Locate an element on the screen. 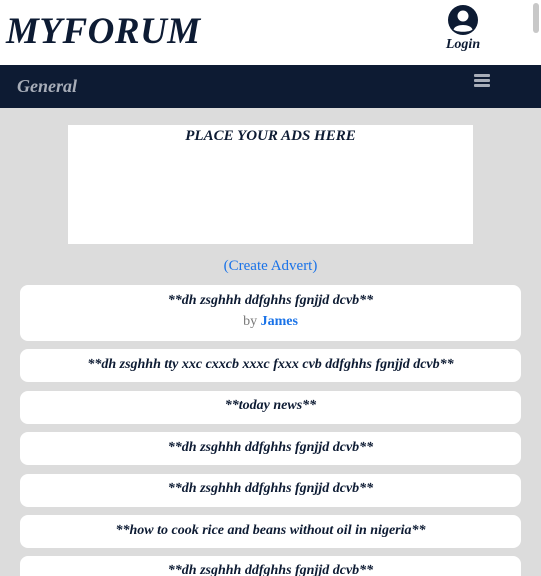 The height and width of the screenshot is (576, 541). ad-placeholder-text: PLACE YOUR ADS HERE is located at coordinates (270, 136).